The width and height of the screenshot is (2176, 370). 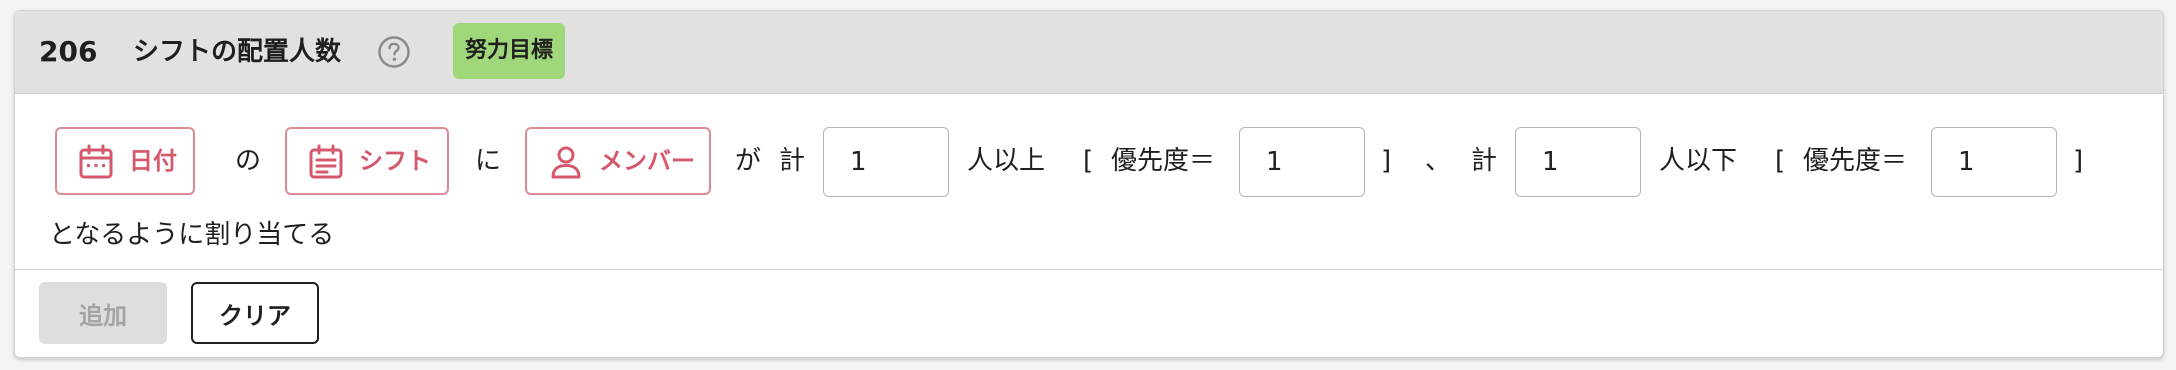 I want to click on comma: 、, so click(x=1438, y=161).